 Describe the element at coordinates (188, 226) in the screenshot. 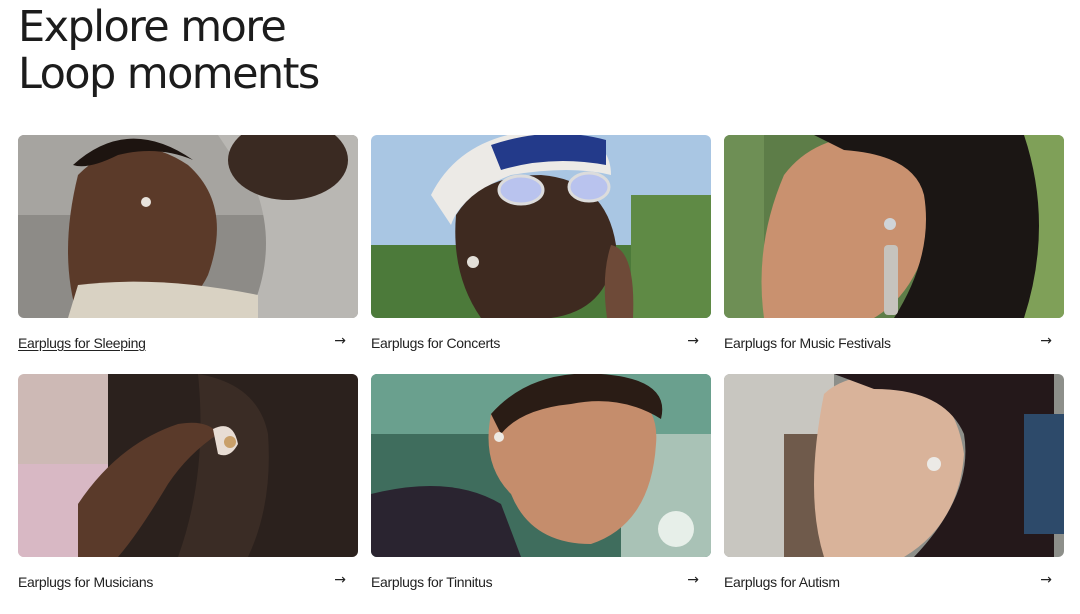

I see `couple-sleeping-photo` at that location.